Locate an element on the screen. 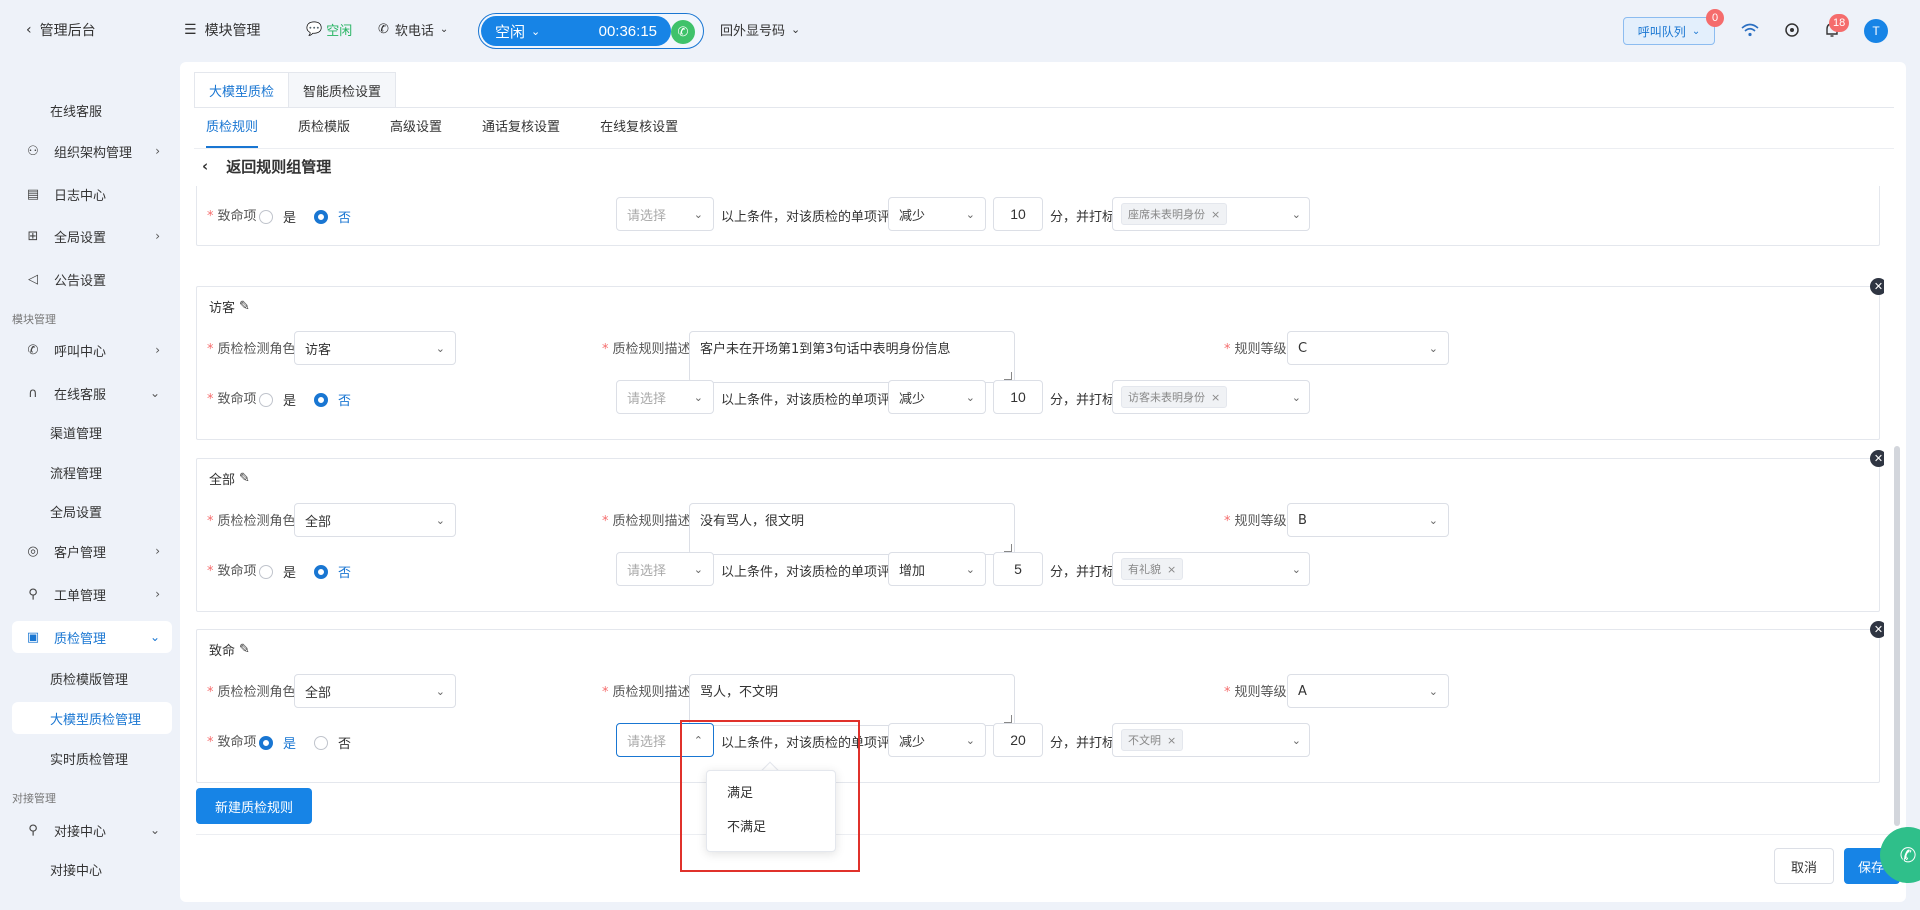 This screenshot has width=1920, height=910. sidebar-item-online-service: ∩ 在线客服 ⌄ is located at coordinates (92, 393).